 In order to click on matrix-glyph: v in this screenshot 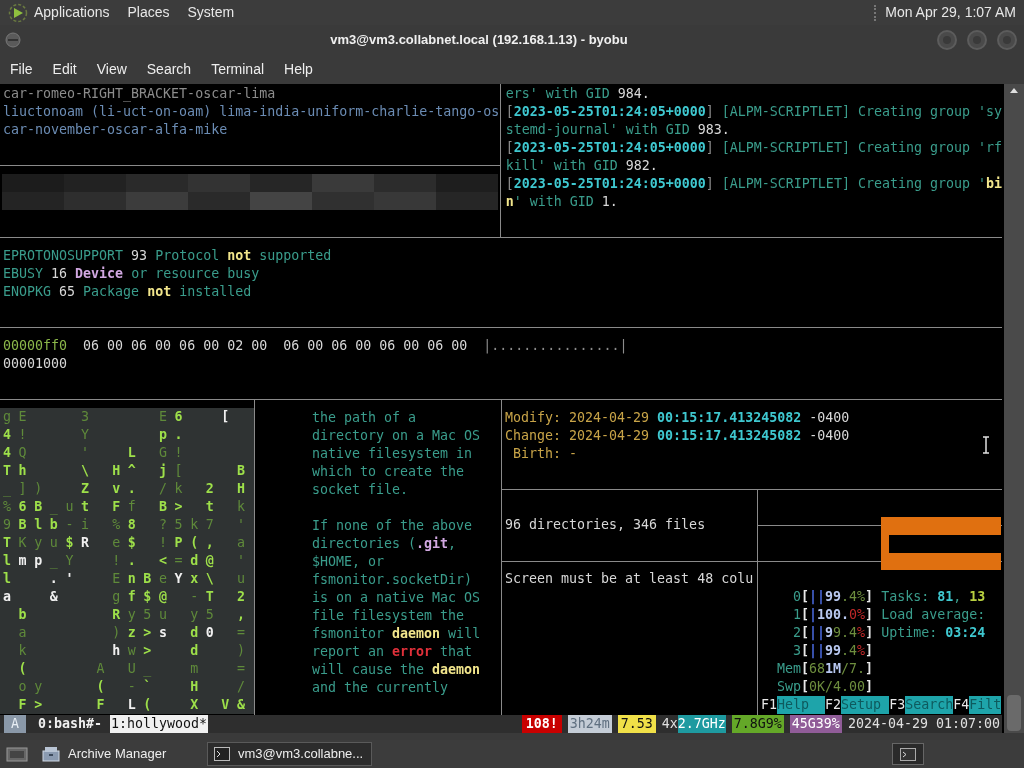, I will do `click(116, 488)`.